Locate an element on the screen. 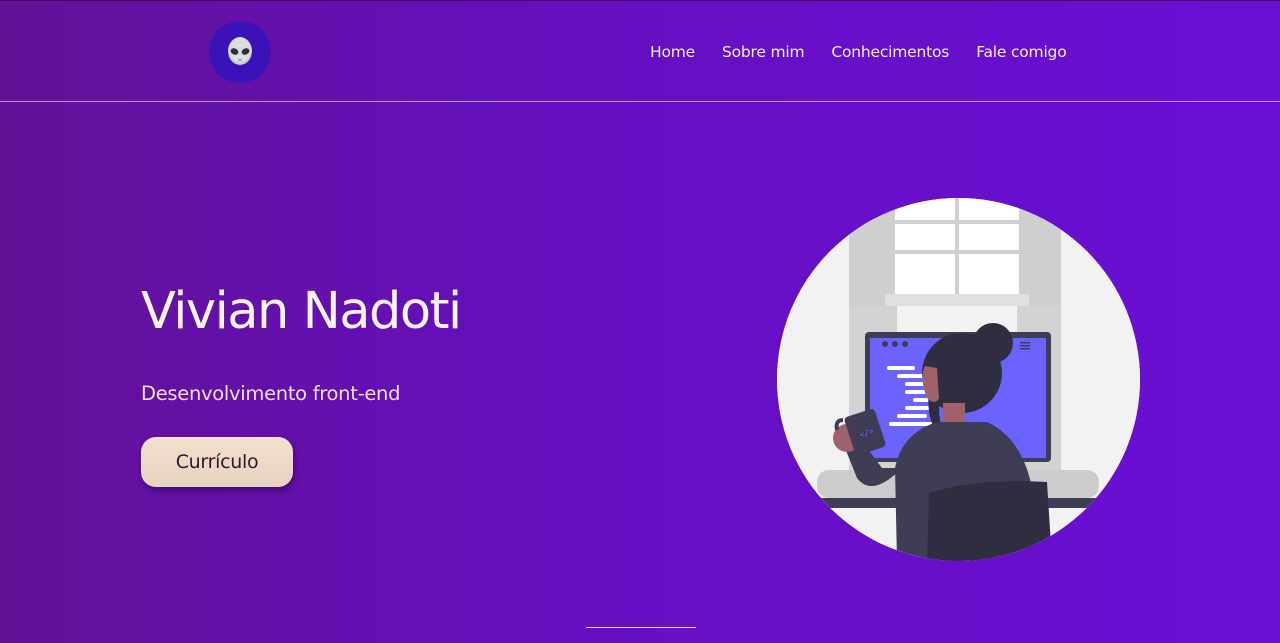 The height and width of the screenshot is (643, 1280). main-nav: Home Sobre mim Conhecimentos Fale comigo is located at coordinates (871, 52).